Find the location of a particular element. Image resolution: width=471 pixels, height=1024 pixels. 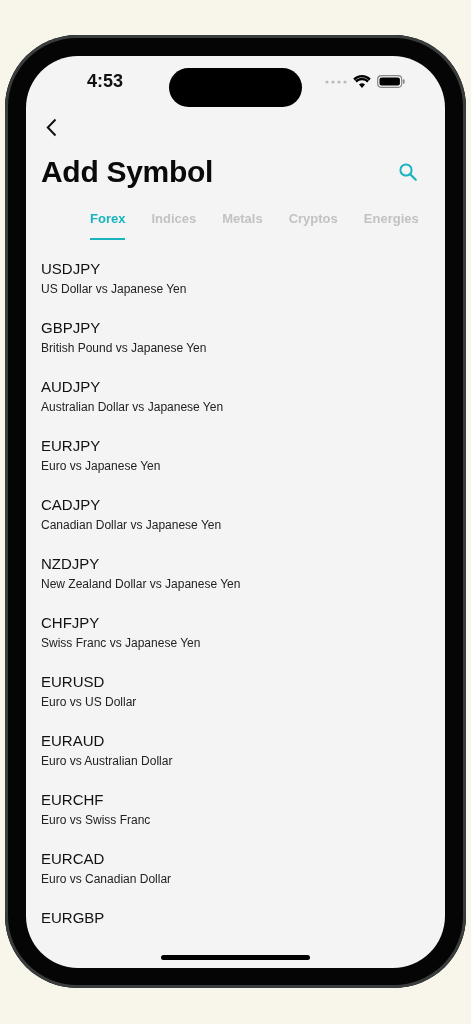

symbol-name: CHFJPY is located at coordinates (243, 622).